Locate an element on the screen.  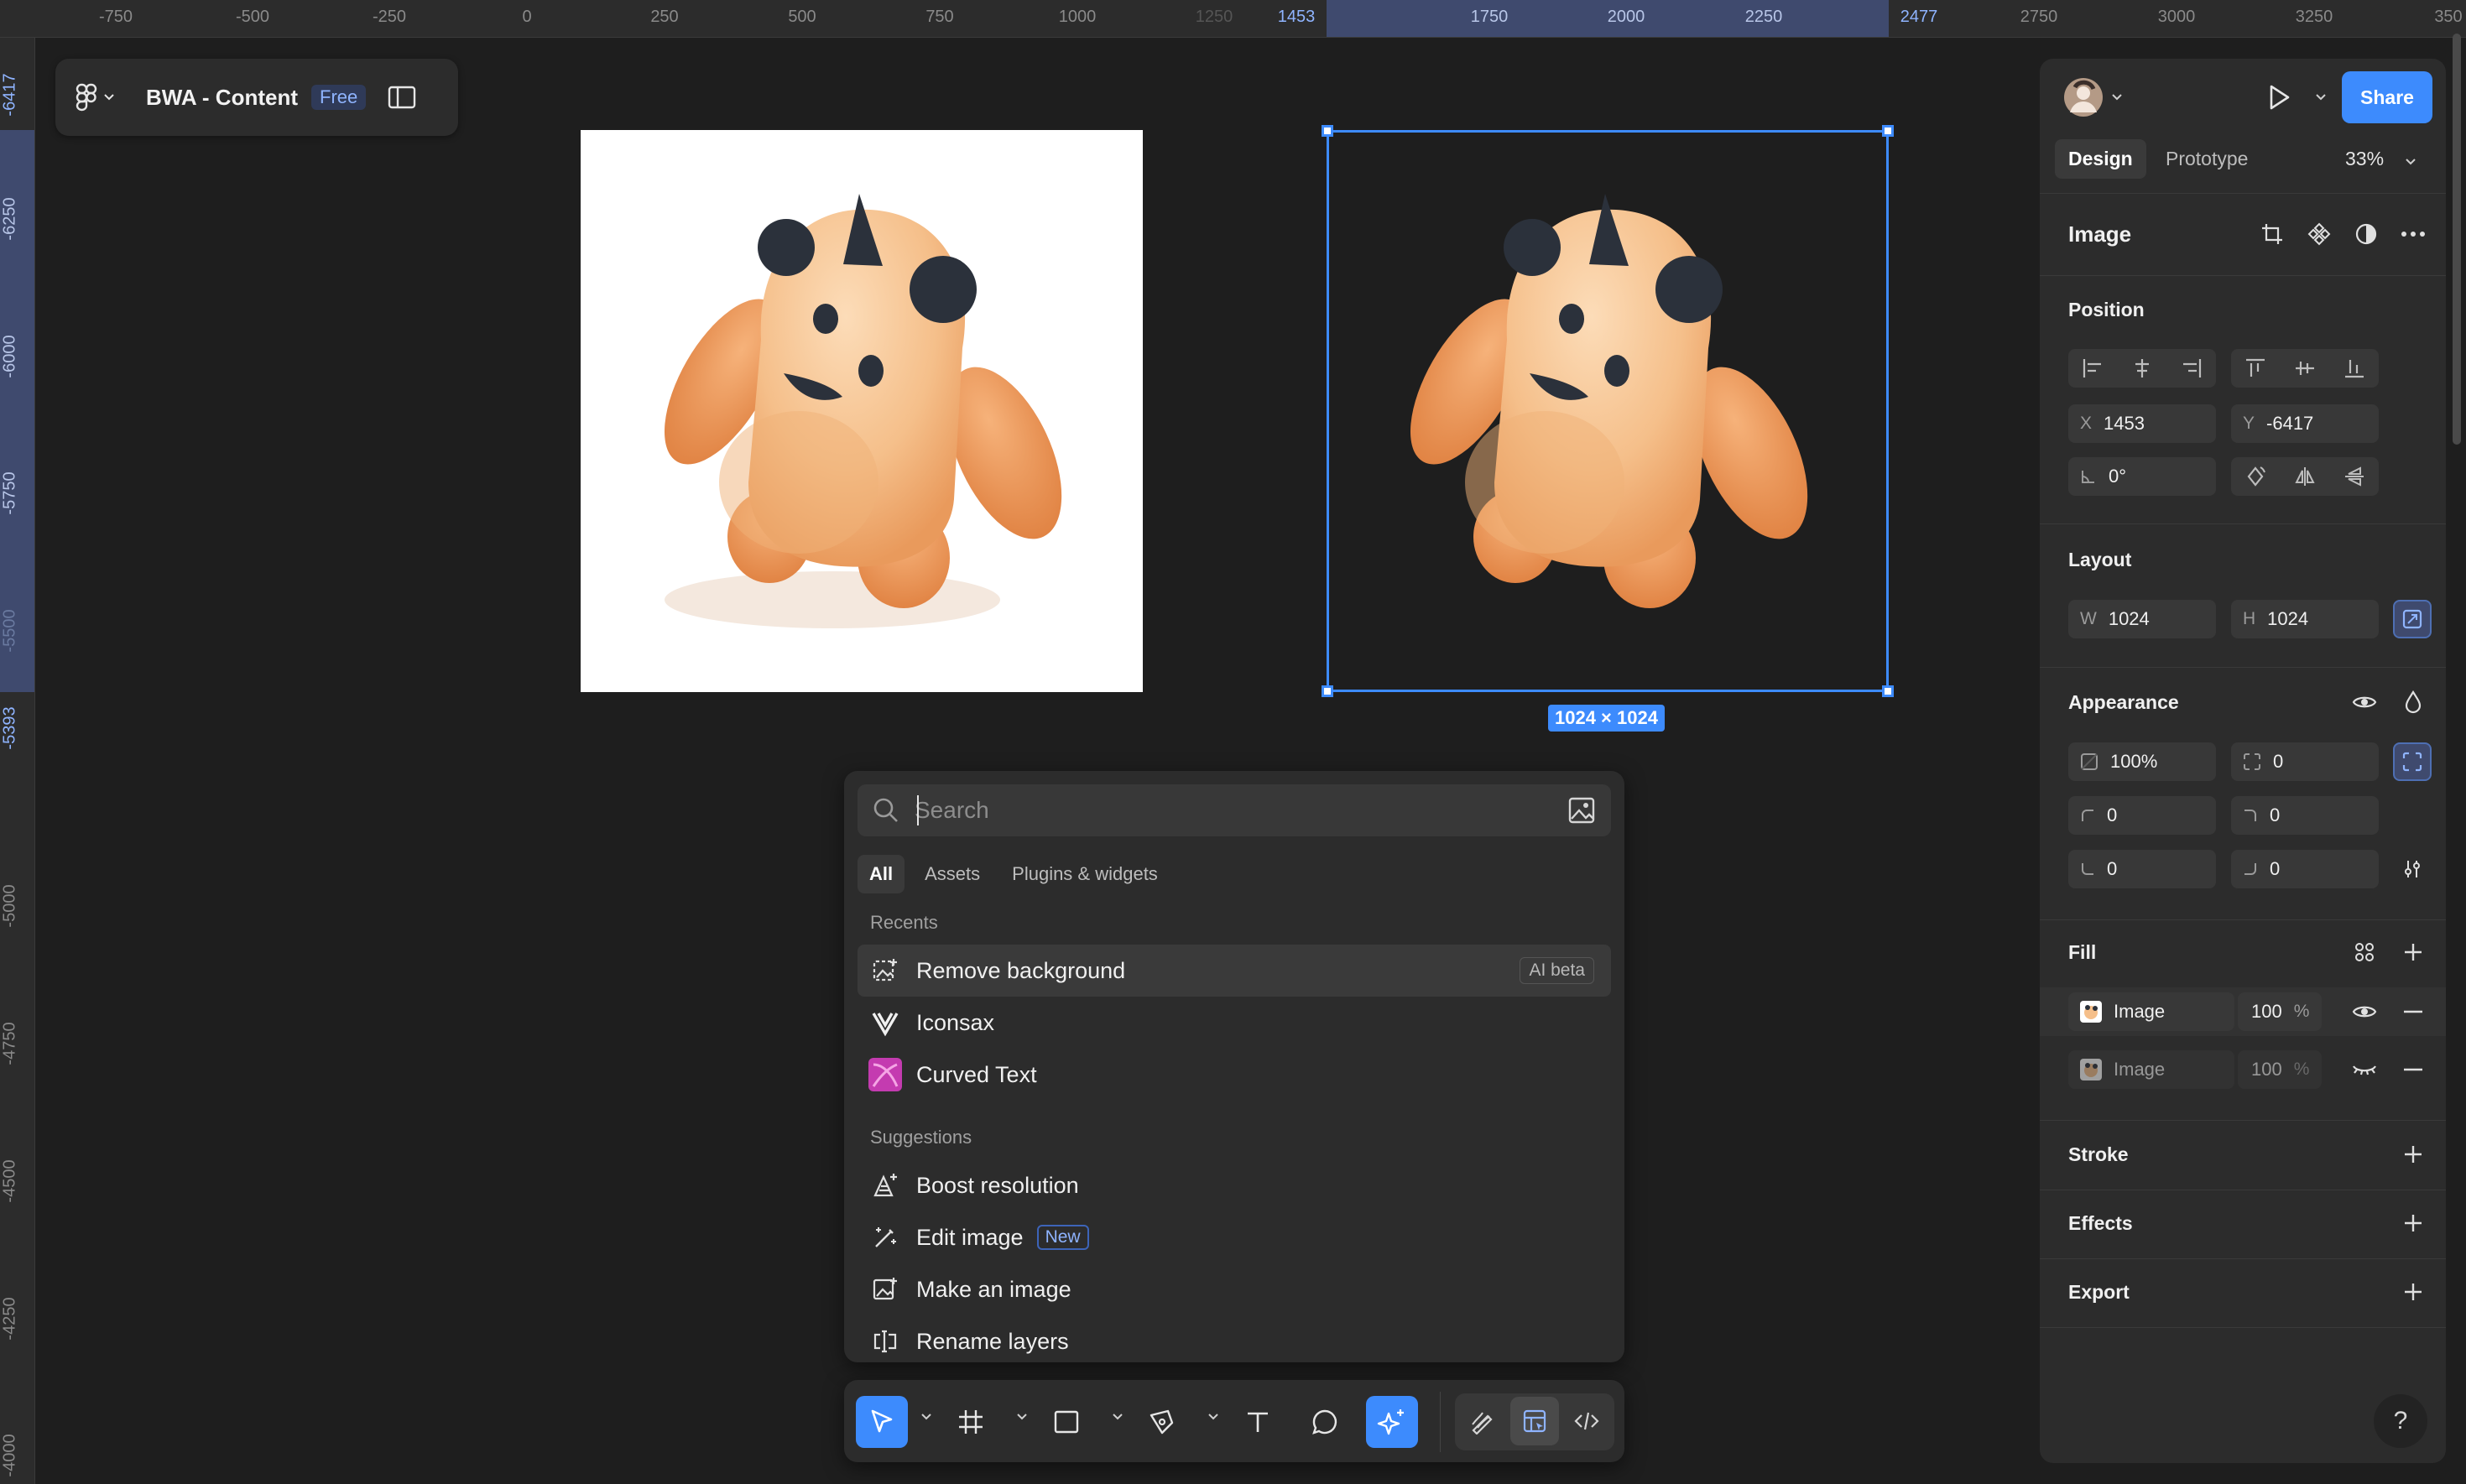
align-center-h-button is located at coordinates (2142, 368).